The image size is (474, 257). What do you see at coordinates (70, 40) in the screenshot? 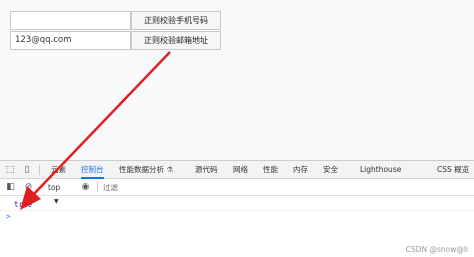
I see `email-input: 123@qq.com` at bounding box center [70, 40].